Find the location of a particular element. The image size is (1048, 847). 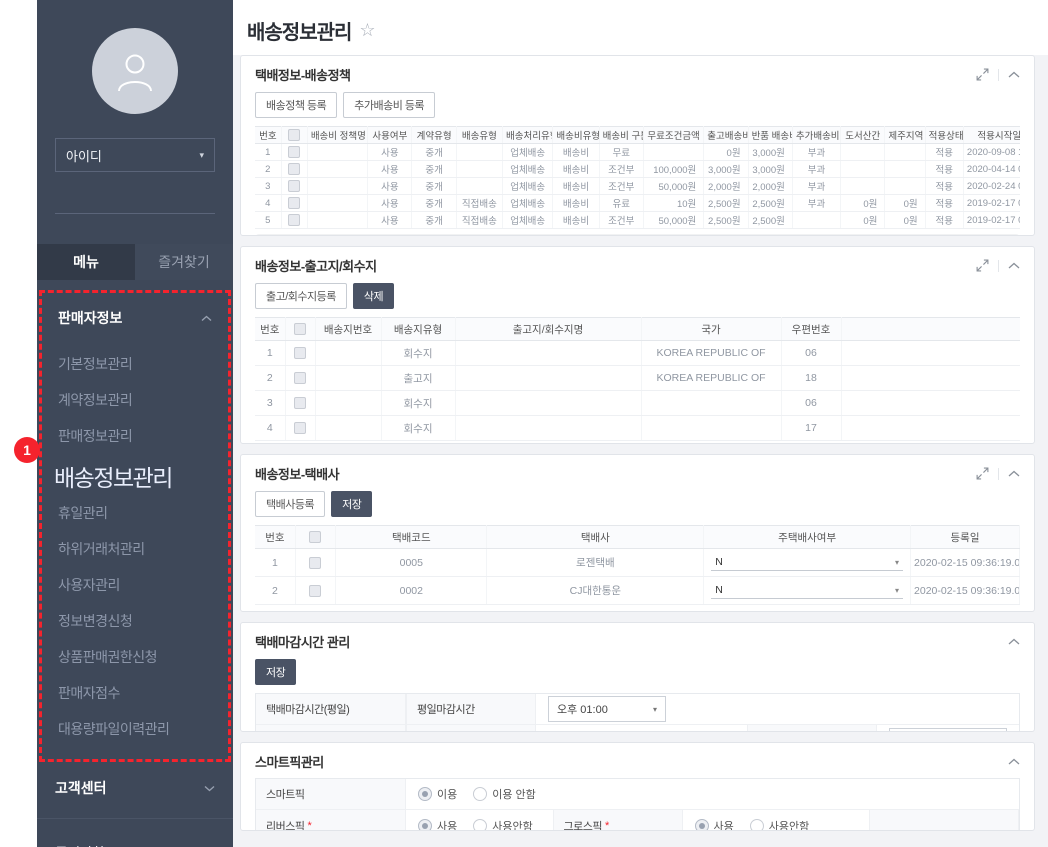

radio-smartpick-use: 이용 is located at coordinates (437, 794).